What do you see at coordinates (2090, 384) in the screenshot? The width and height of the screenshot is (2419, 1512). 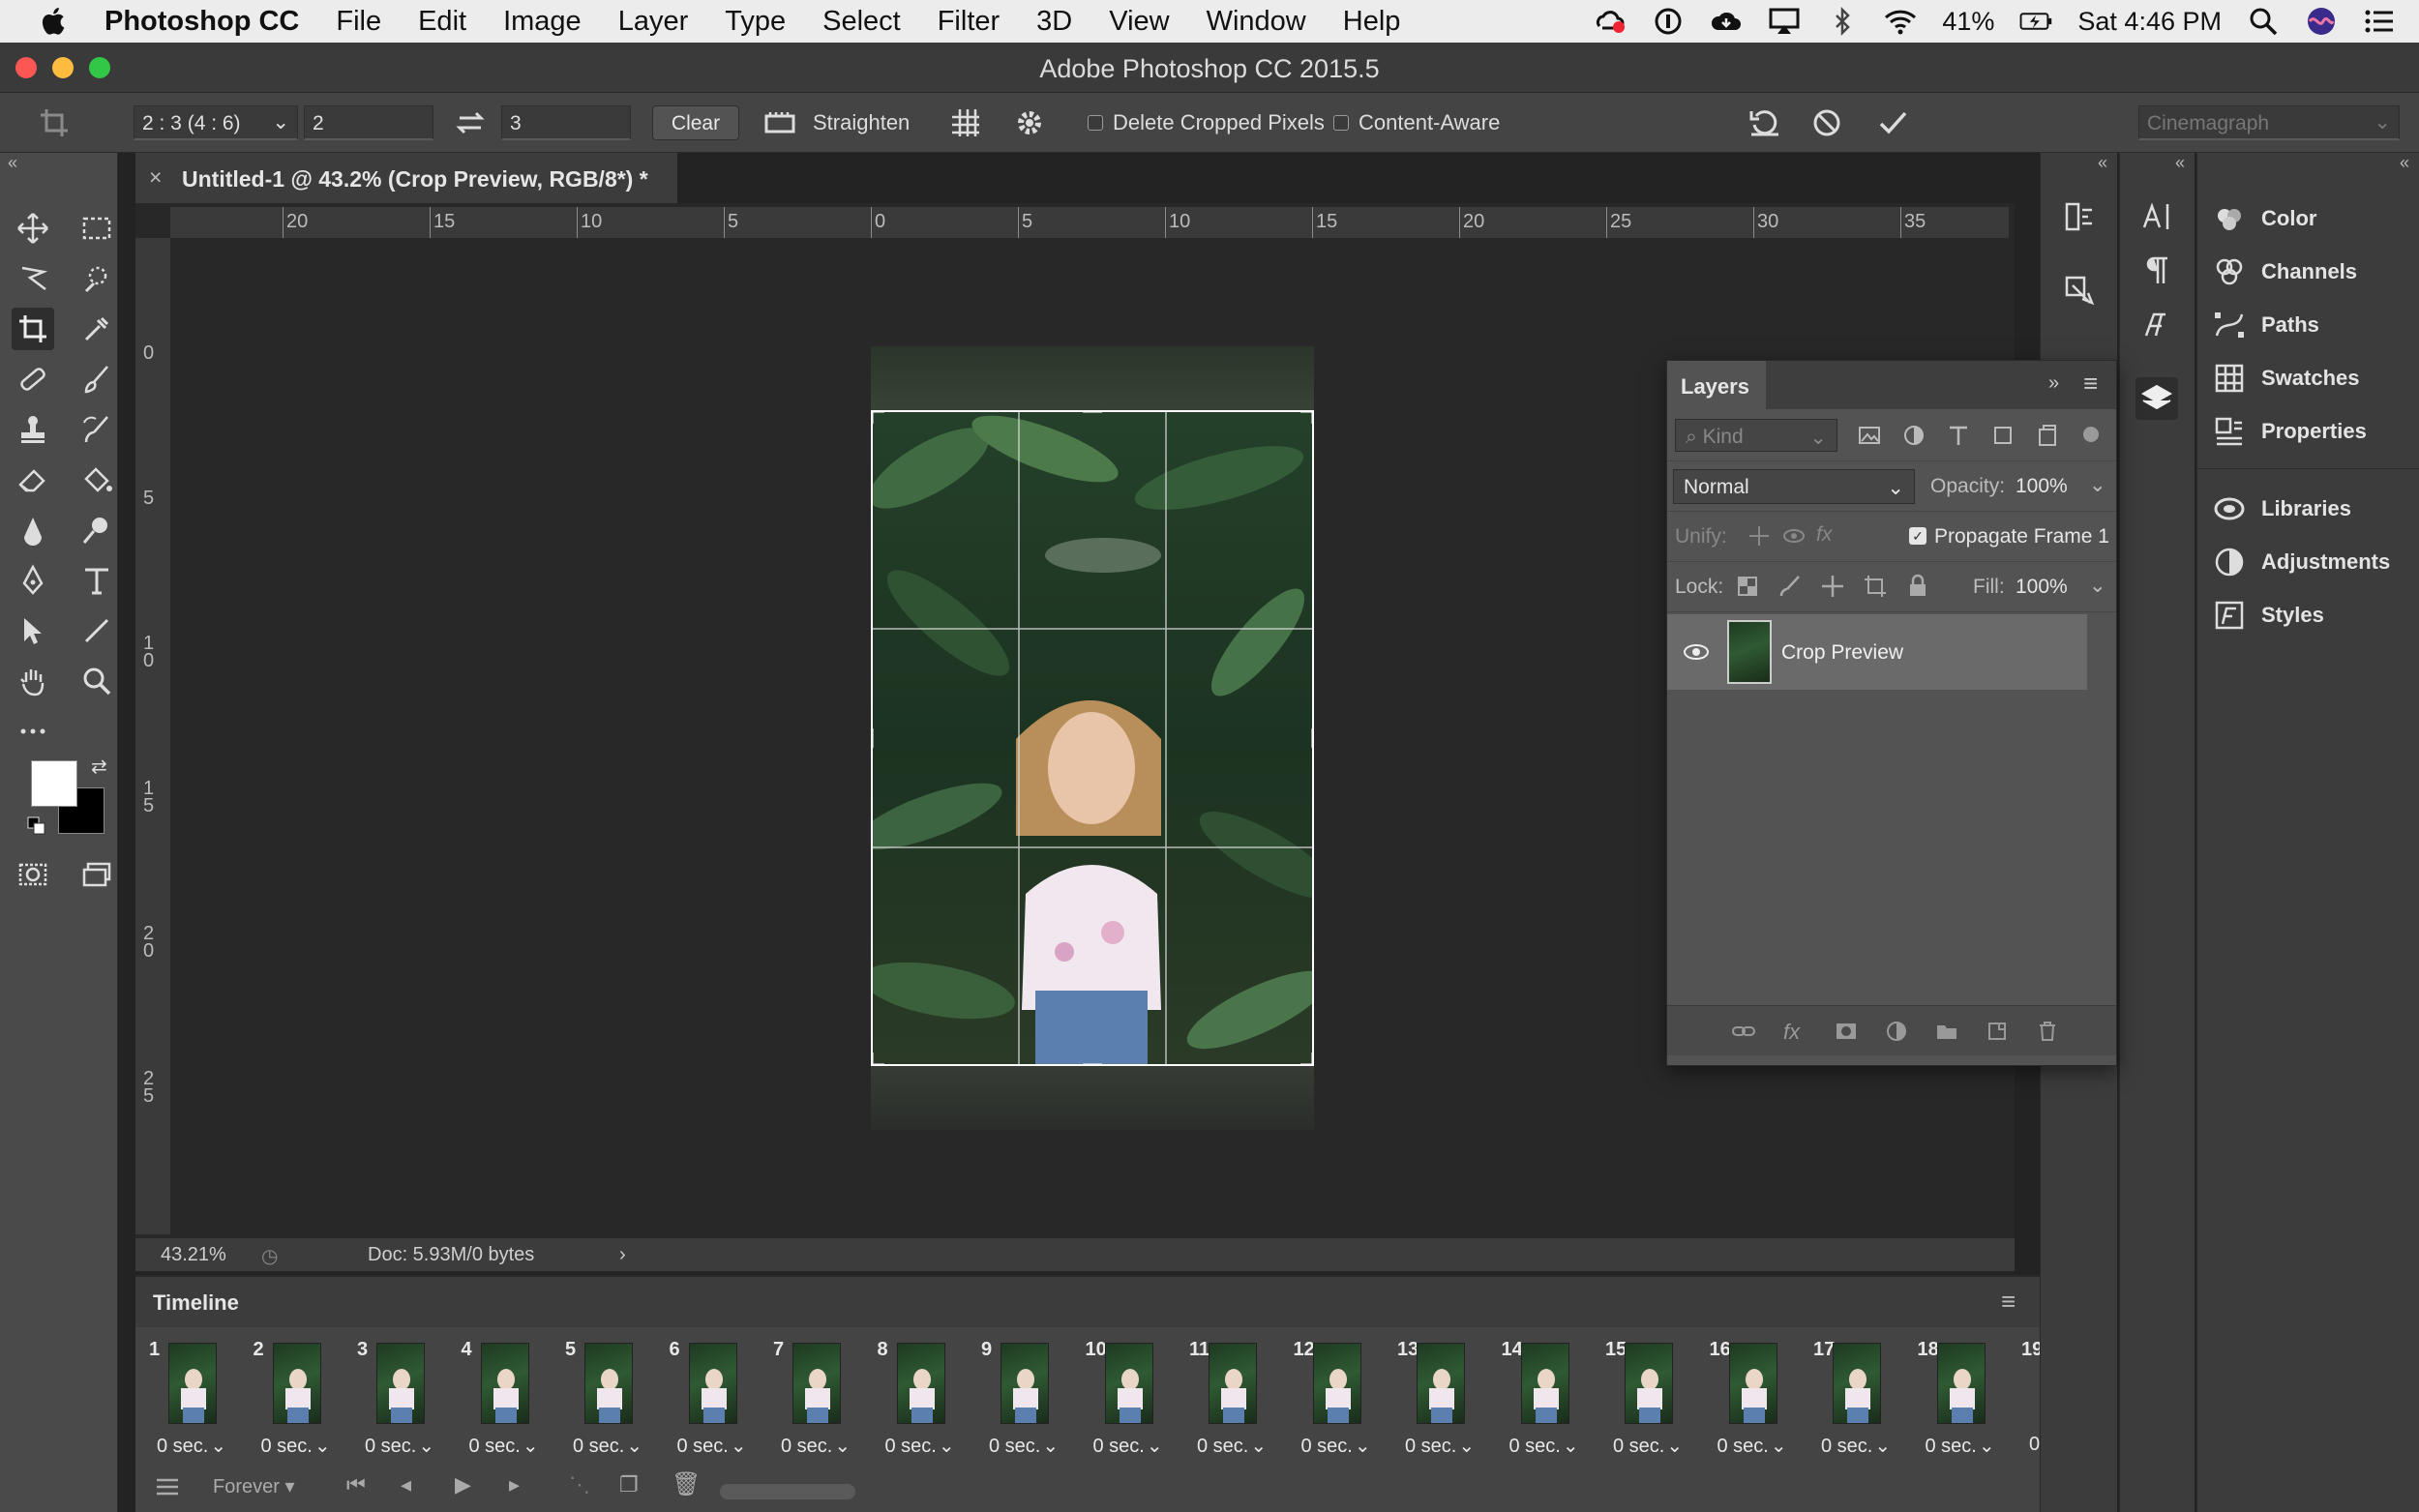 I see `panel-menu-icon: ≡` at bounding box center [2090, 384].